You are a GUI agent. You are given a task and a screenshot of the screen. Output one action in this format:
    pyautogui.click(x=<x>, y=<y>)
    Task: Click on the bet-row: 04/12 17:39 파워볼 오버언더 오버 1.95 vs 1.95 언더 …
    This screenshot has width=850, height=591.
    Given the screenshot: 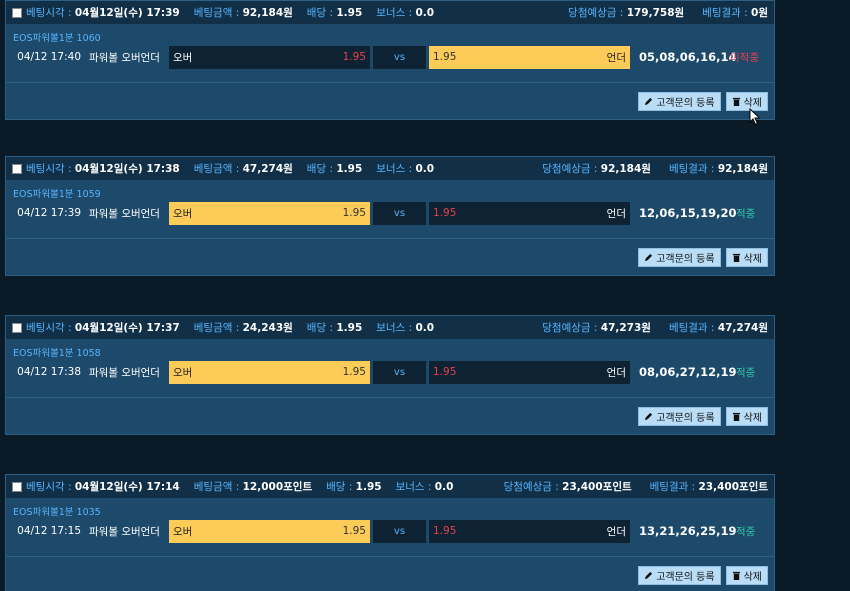 What is the action you would take?
    pyautogui.click(x=390, y=213)
    